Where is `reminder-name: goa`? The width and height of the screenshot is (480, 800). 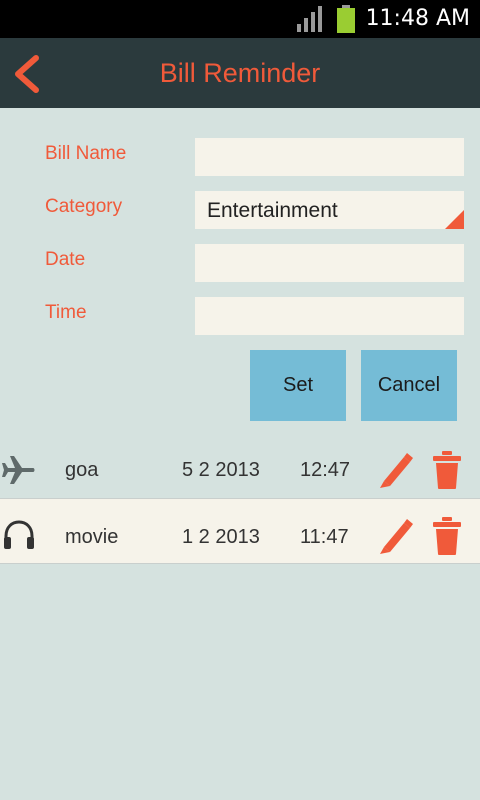 reminder-name: goa is located at coordinates (82, 470).